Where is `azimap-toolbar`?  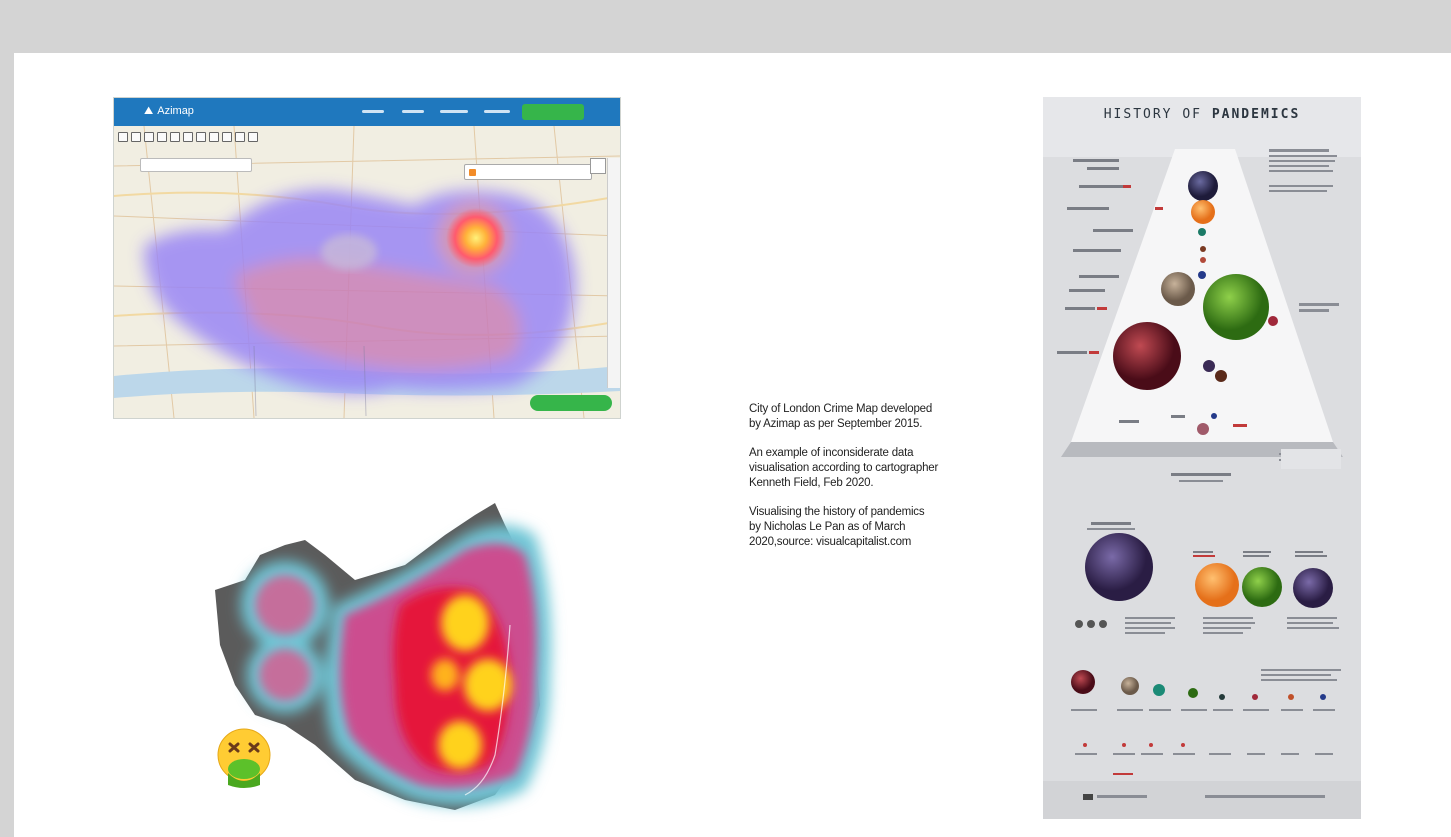
azimap-toolbar is located at coordinates (188, 137).